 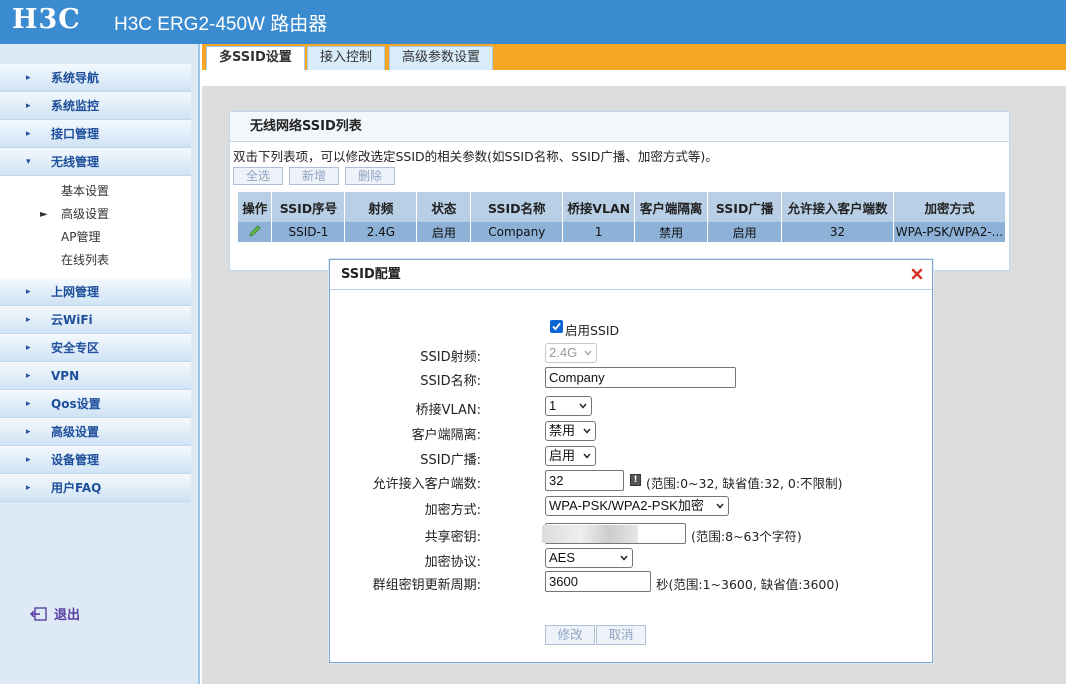 What do you see at coordinates (634, 57) in the screenshot?
I see `tab-bar: 多SSID设置 接入控制 高级参数设置` at bounding box center [634, 57].